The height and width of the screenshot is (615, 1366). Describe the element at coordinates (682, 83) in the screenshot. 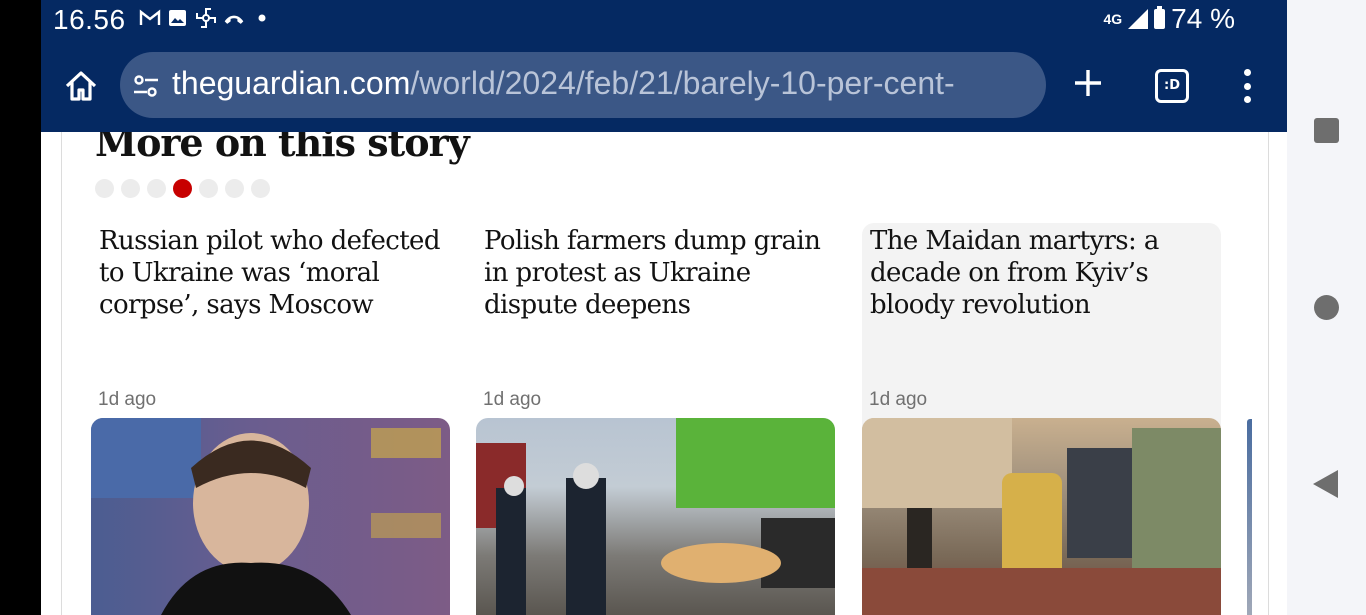

I see `url-path: /world/2024/feb/21/barely-10-per-cent-` at that location.